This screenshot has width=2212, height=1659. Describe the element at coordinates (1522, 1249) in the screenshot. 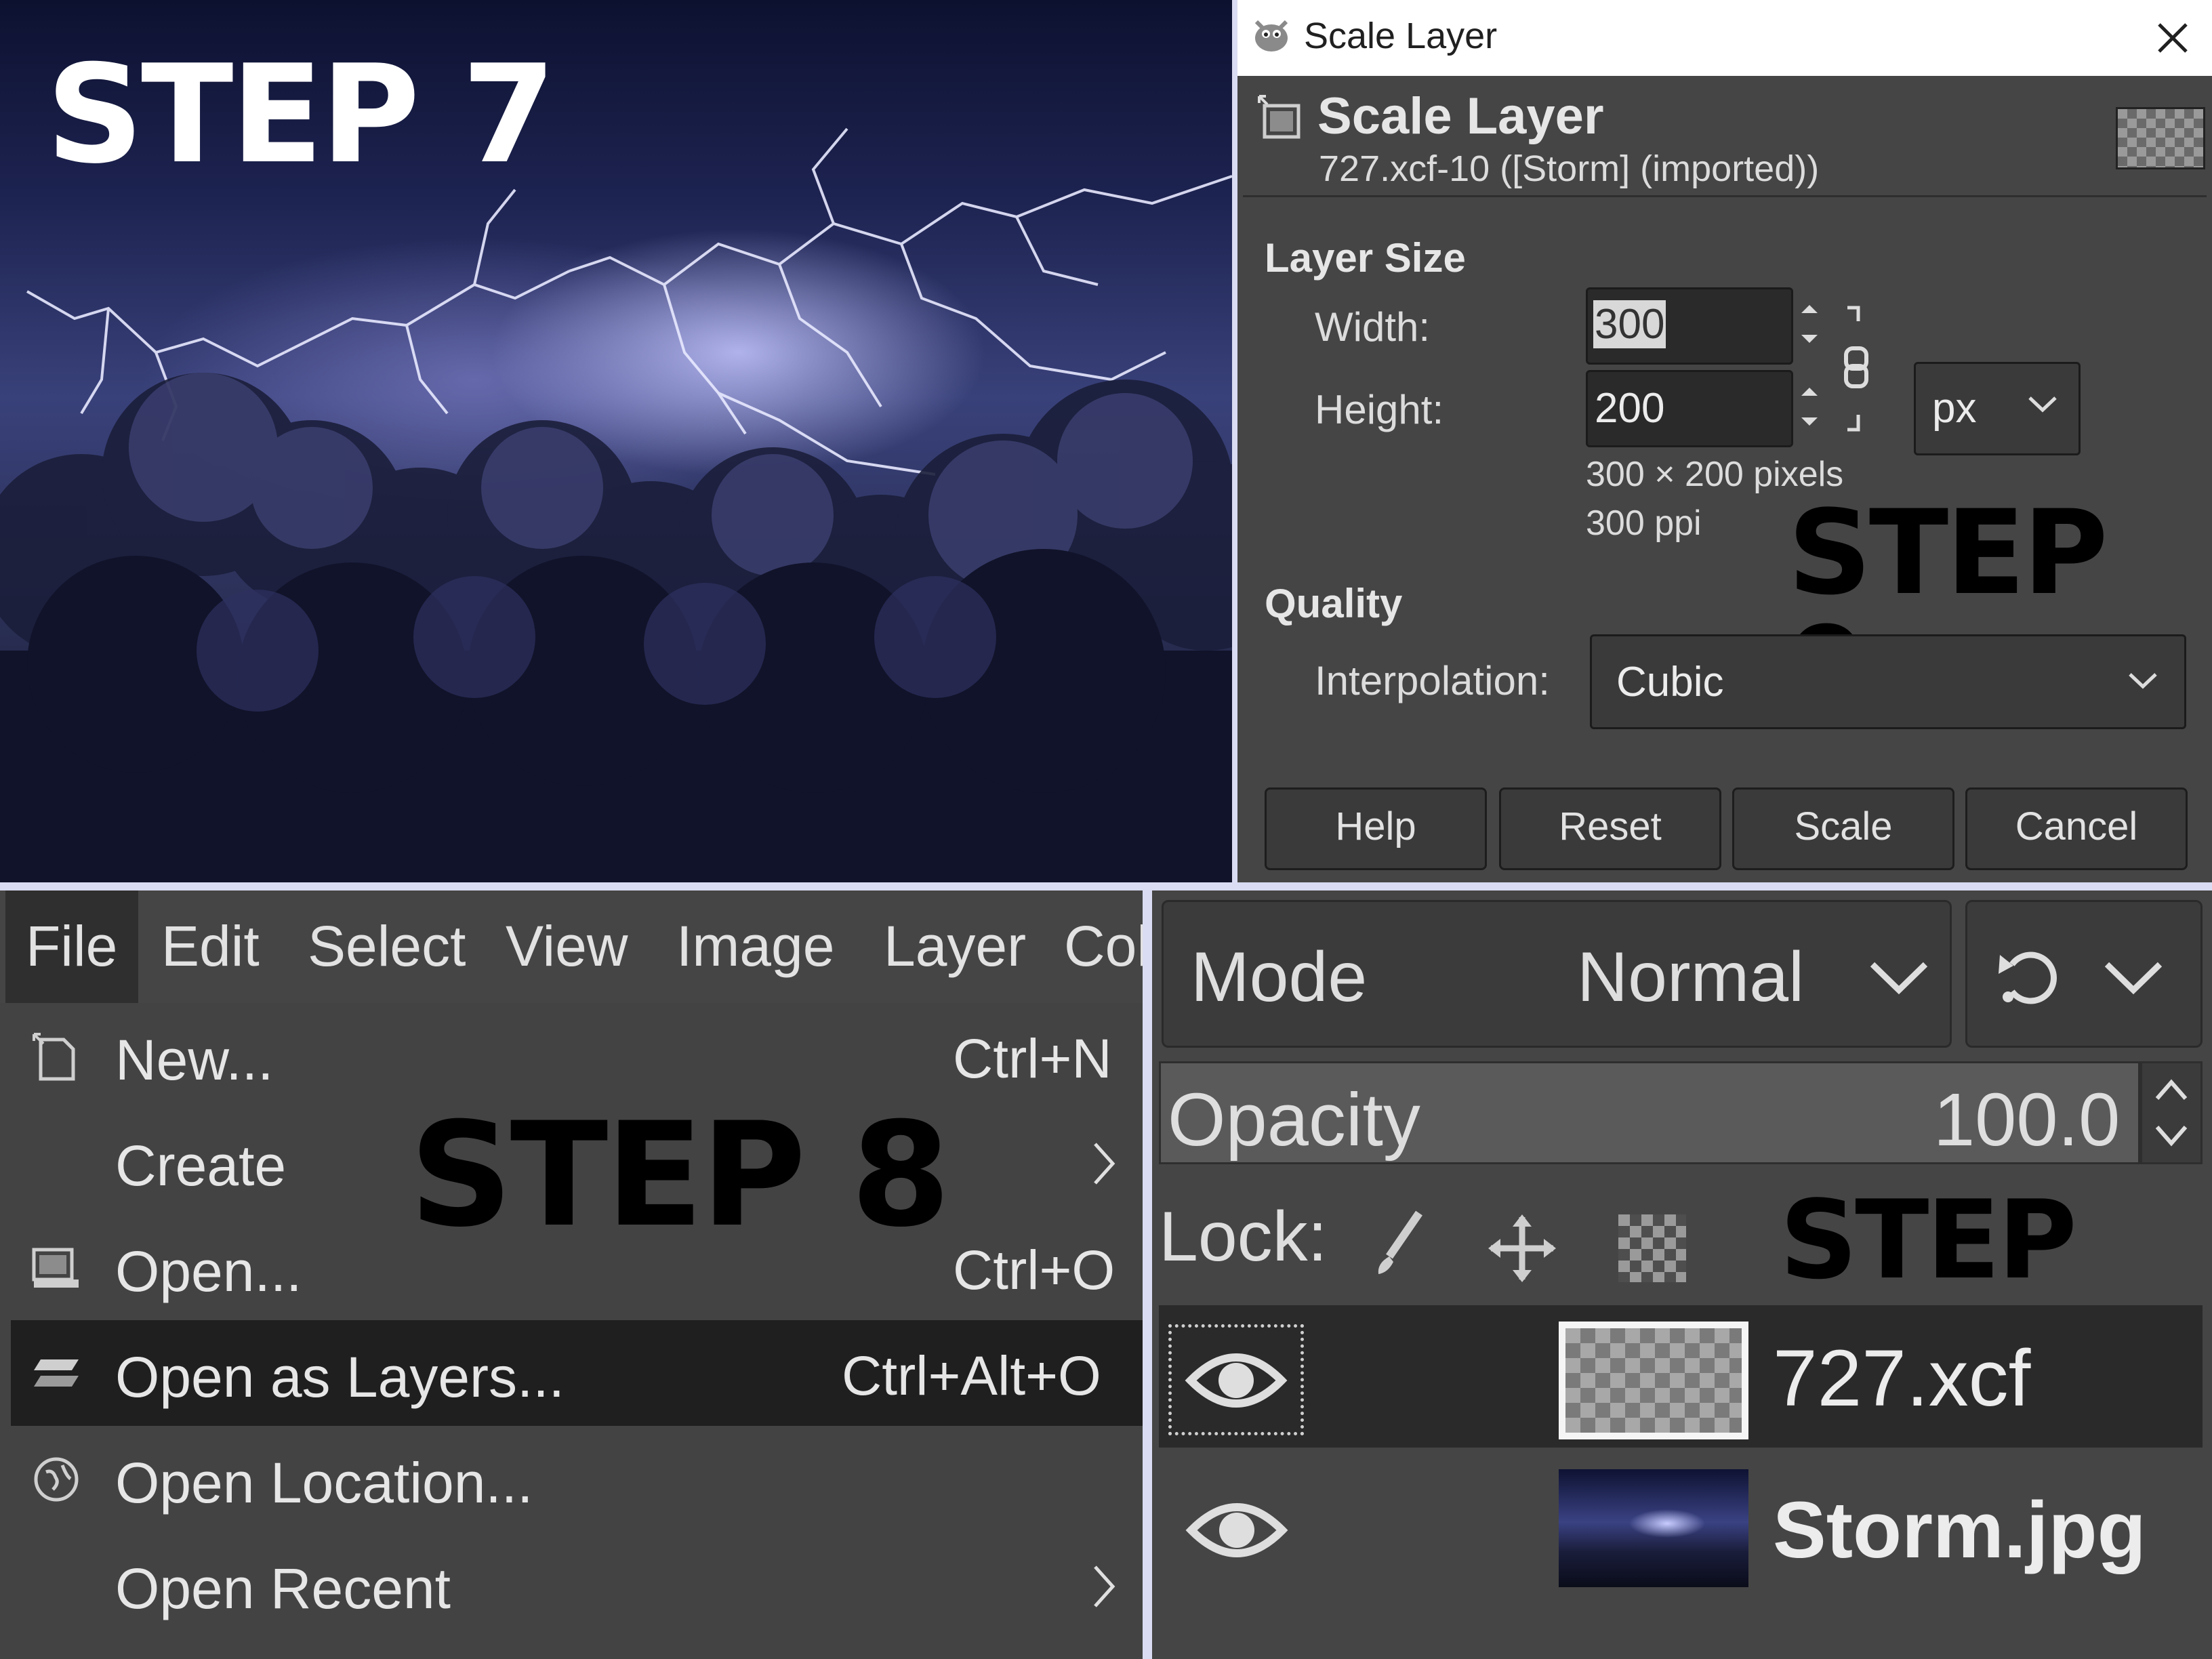

I see `lock-position-icon` at that location.